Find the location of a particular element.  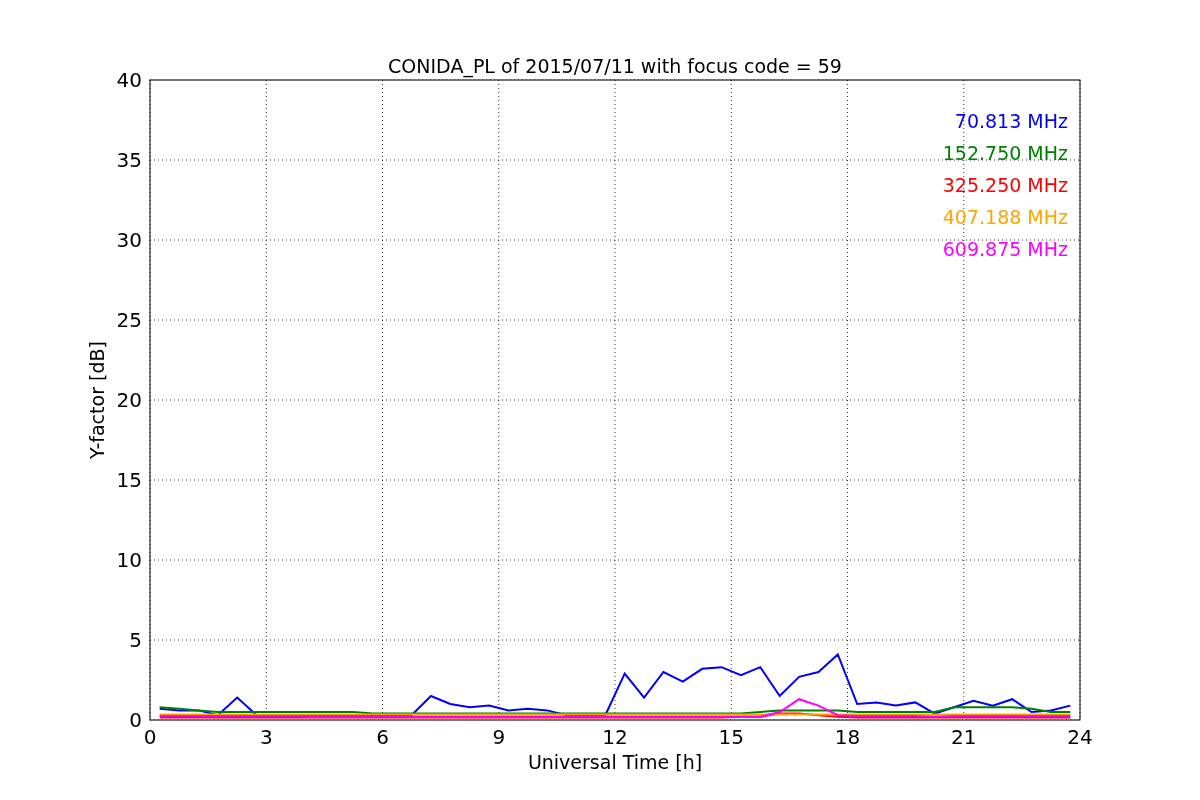

chart-title: CONIDA_PL of 2015/07/11 with focus code = 59 is located at coordinates (615, 66).